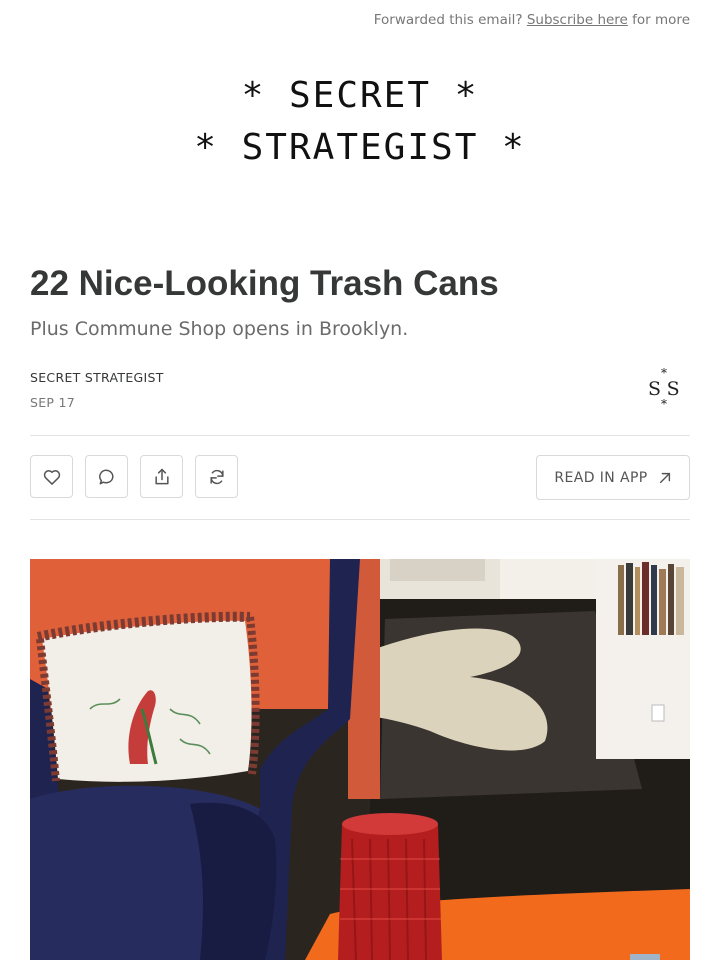 Image resolution: width=720 pixels, height=960 pixels. I want to click on logo-star-bottom: *, so click(664, 404).